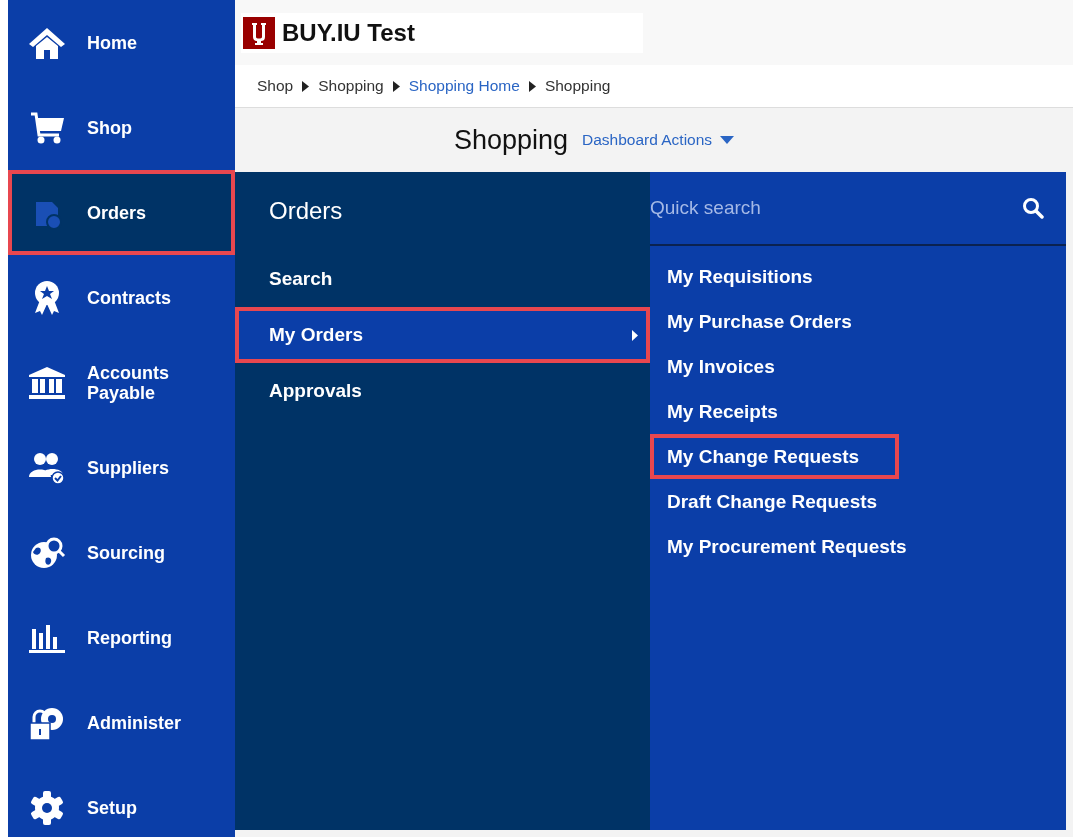  Describe the element at coordinates (47, 42) in the screenshot. I see `home-icon` at that location.